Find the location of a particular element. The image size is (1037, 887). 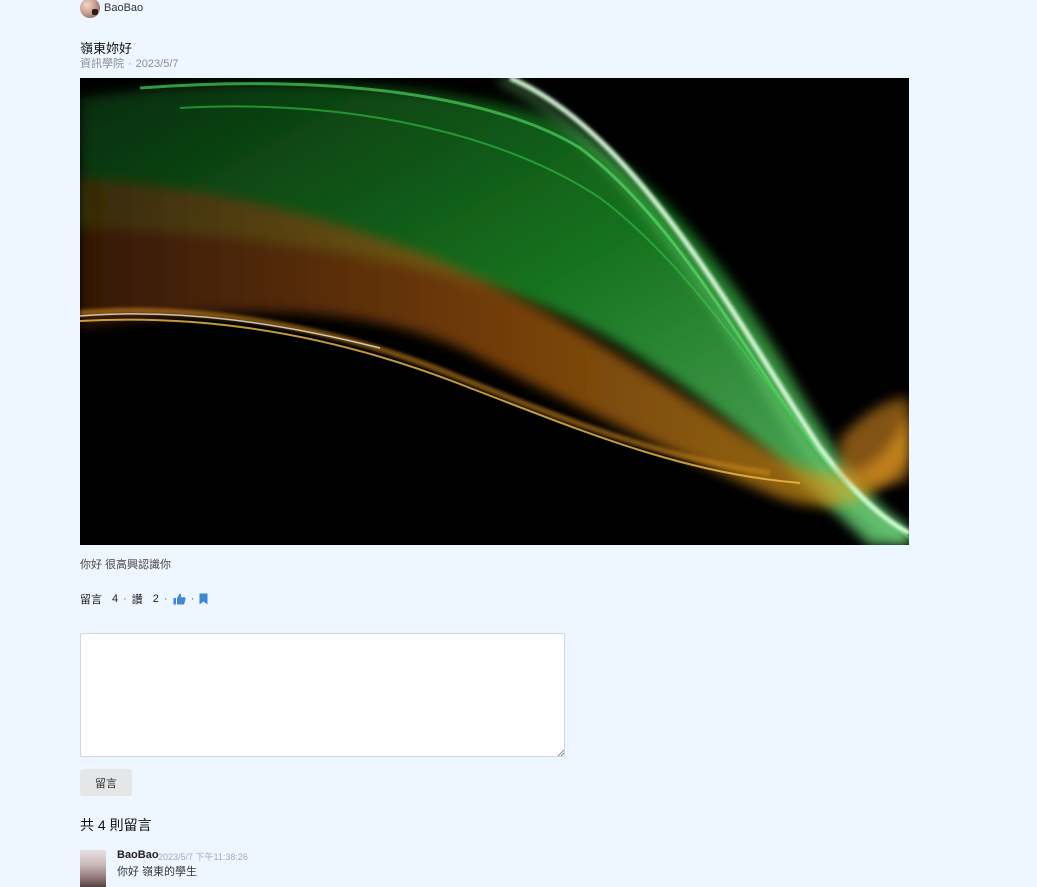

bookmark-icon is located at coordinates (203, 599).